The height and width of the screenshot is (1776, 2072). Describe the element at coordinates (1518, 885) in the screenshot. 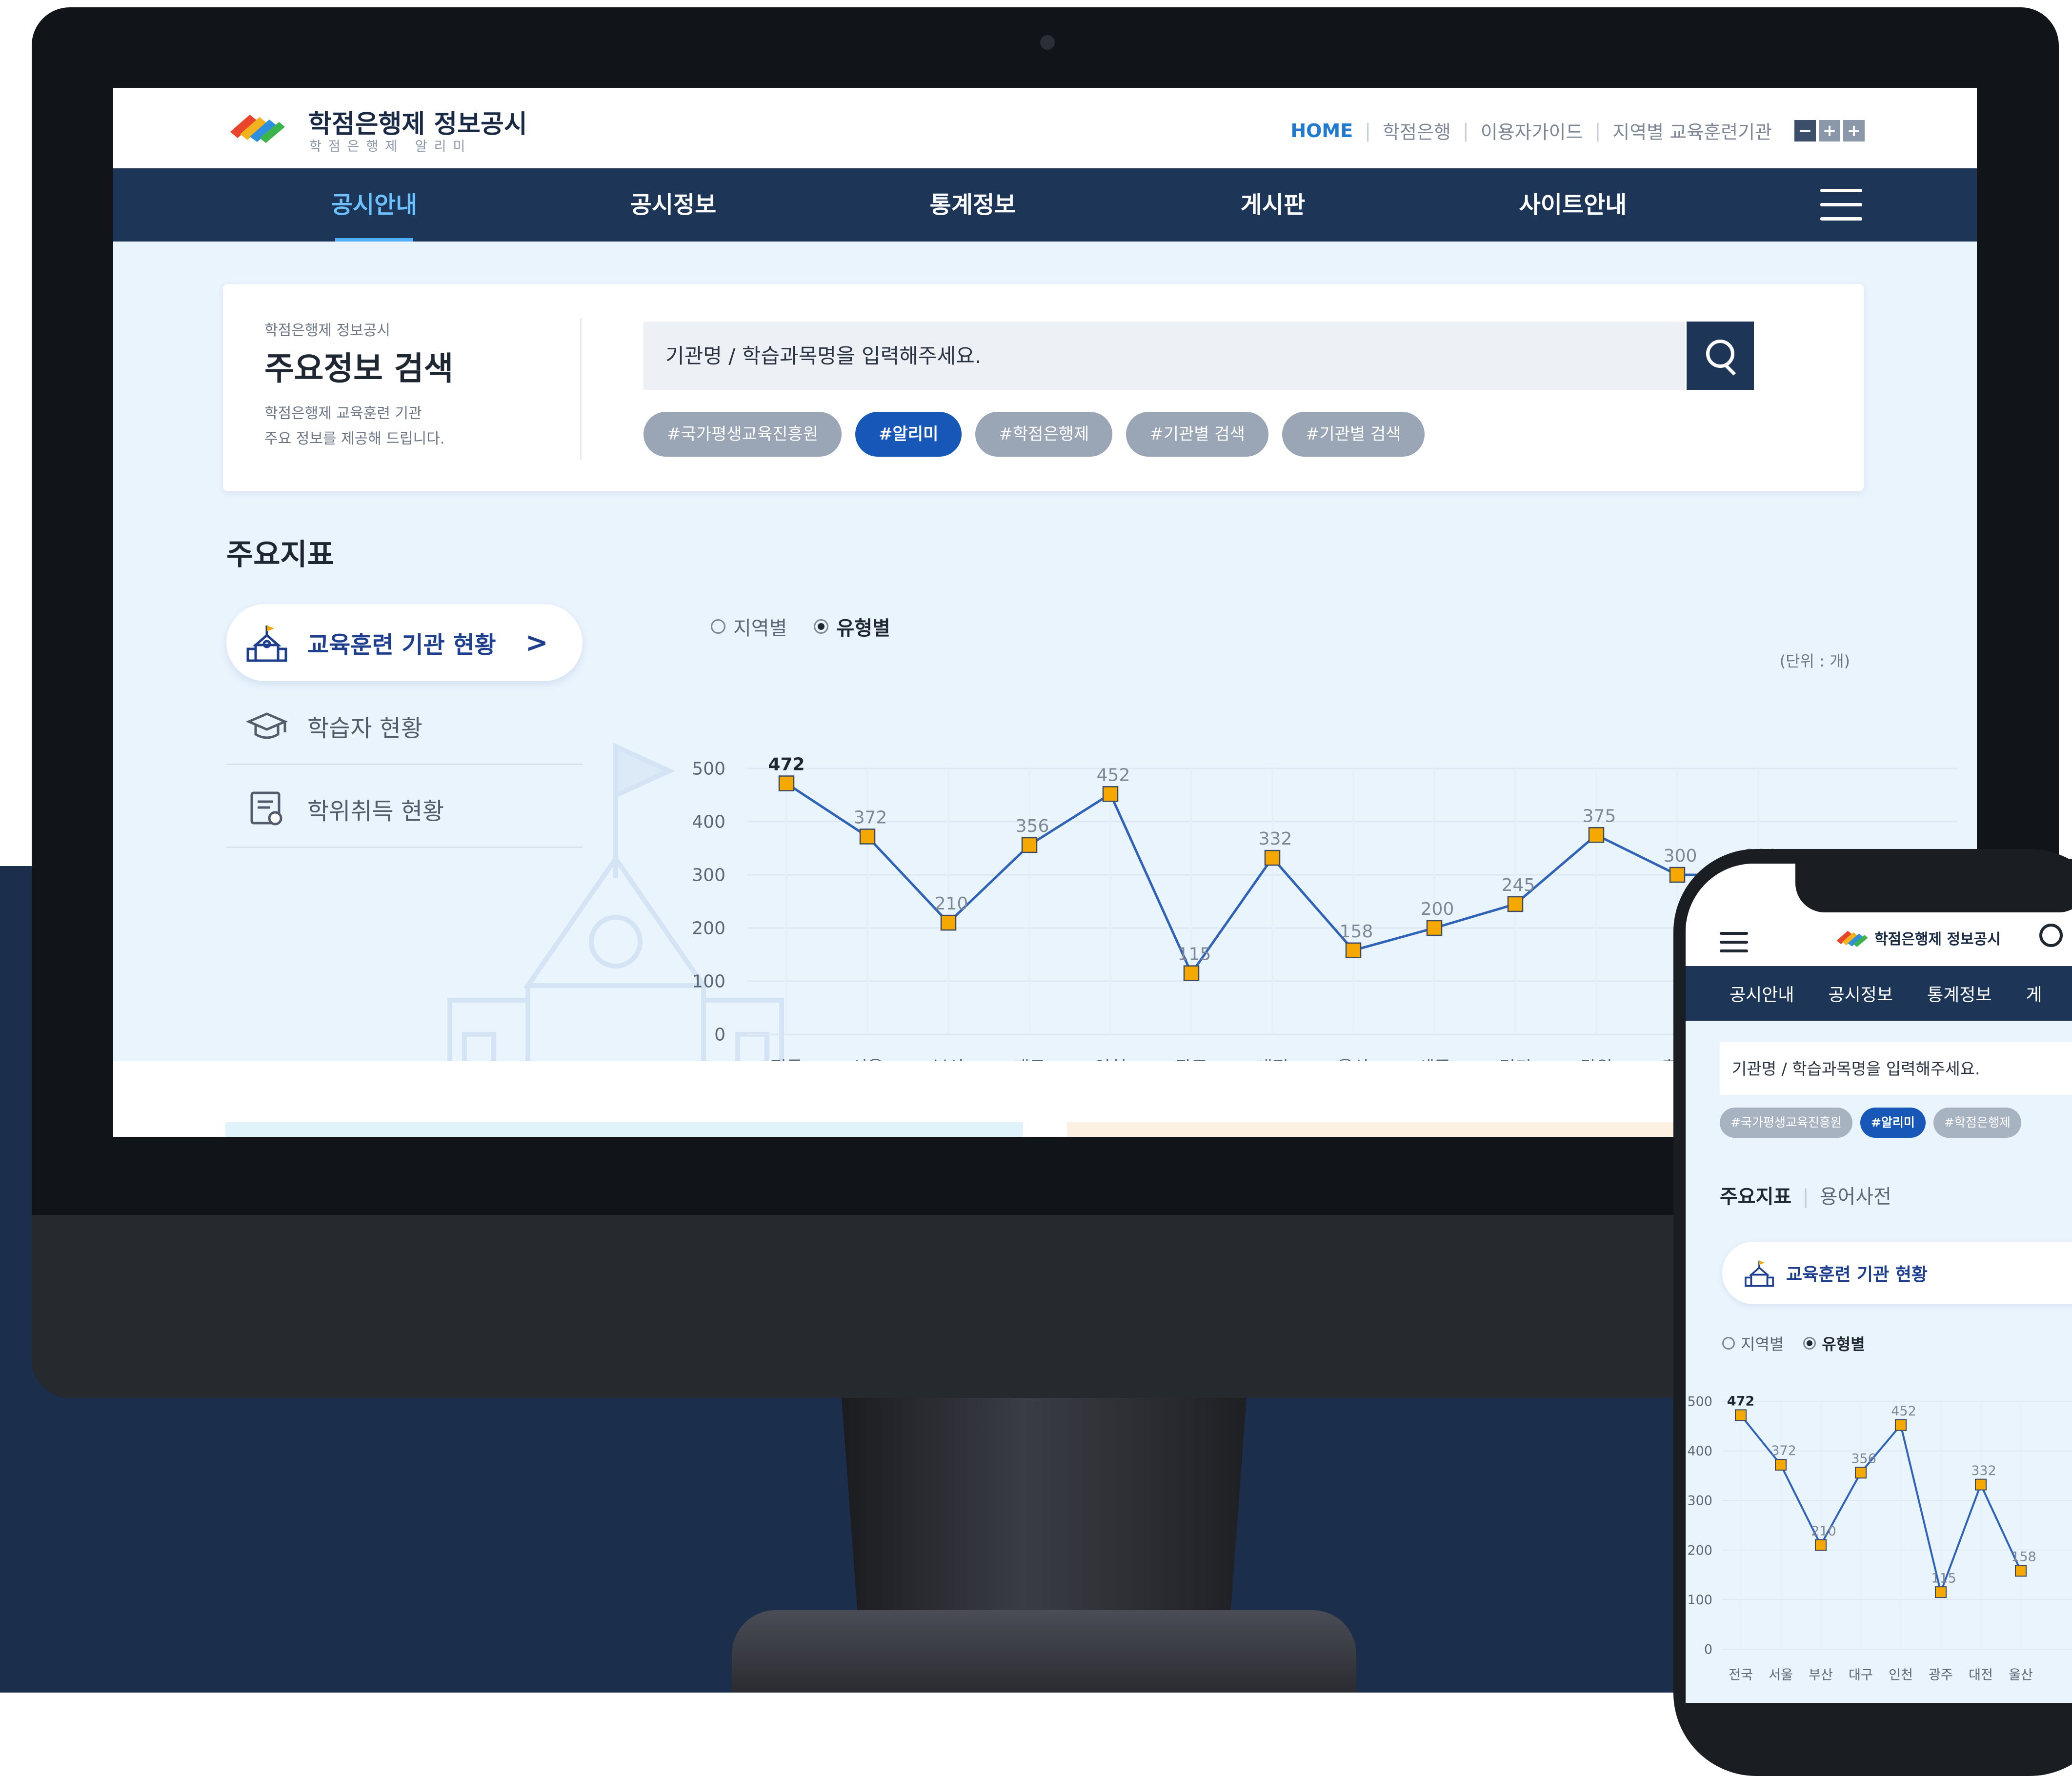

I see `data-label: 245` at that location.